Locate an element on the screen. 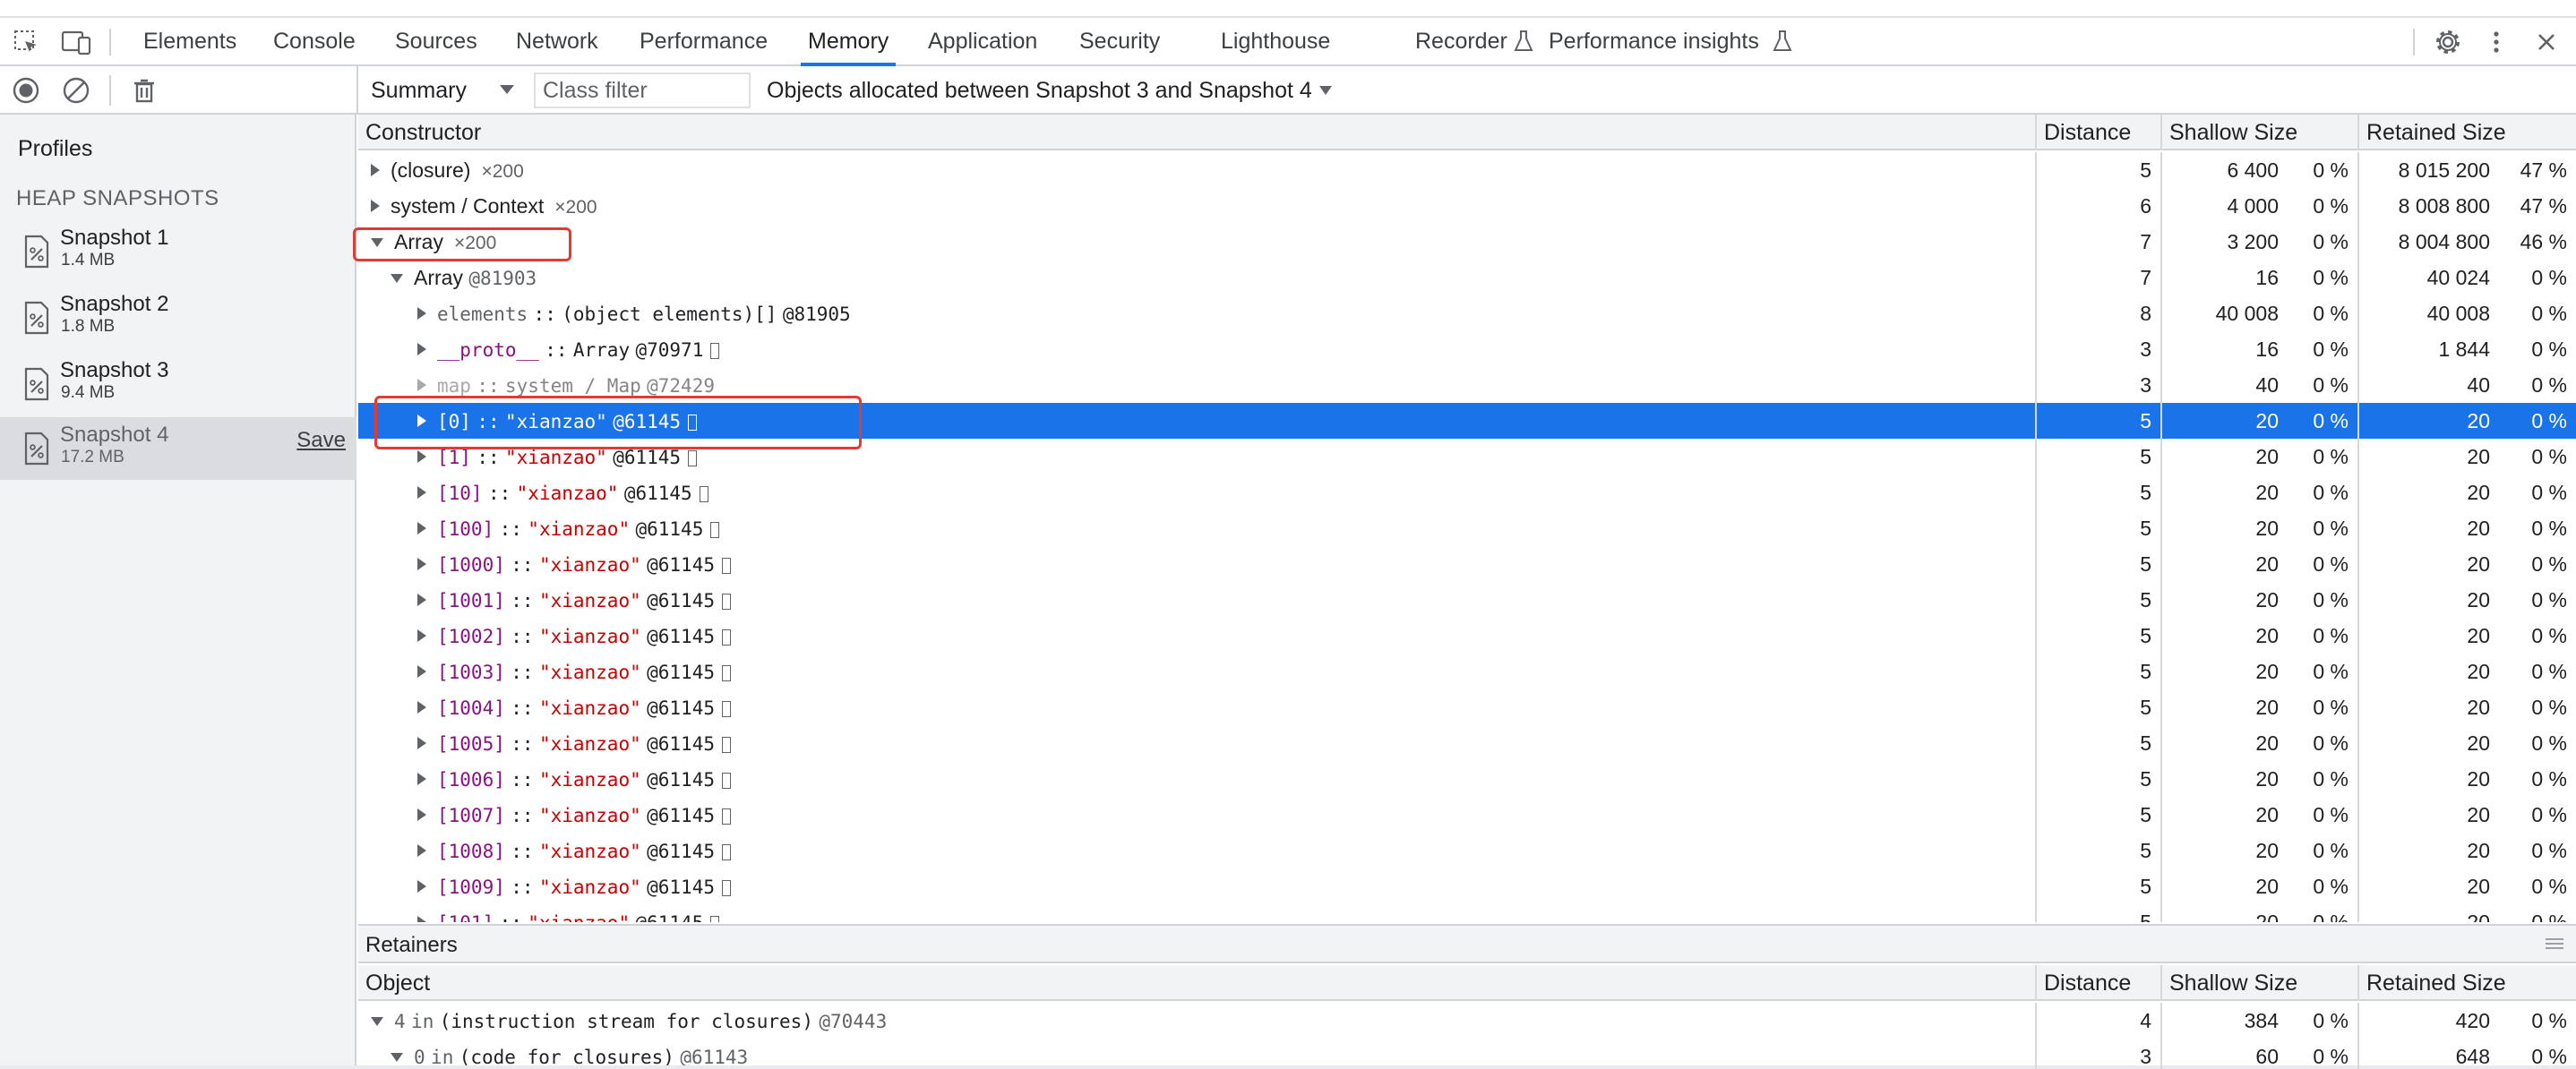 This screenshot has width=2576, height=1069. heap-object-row: [1003] :: "xianzao" @61145 5 20 0 % 20 0 % is located at coordinates (1467, 671).